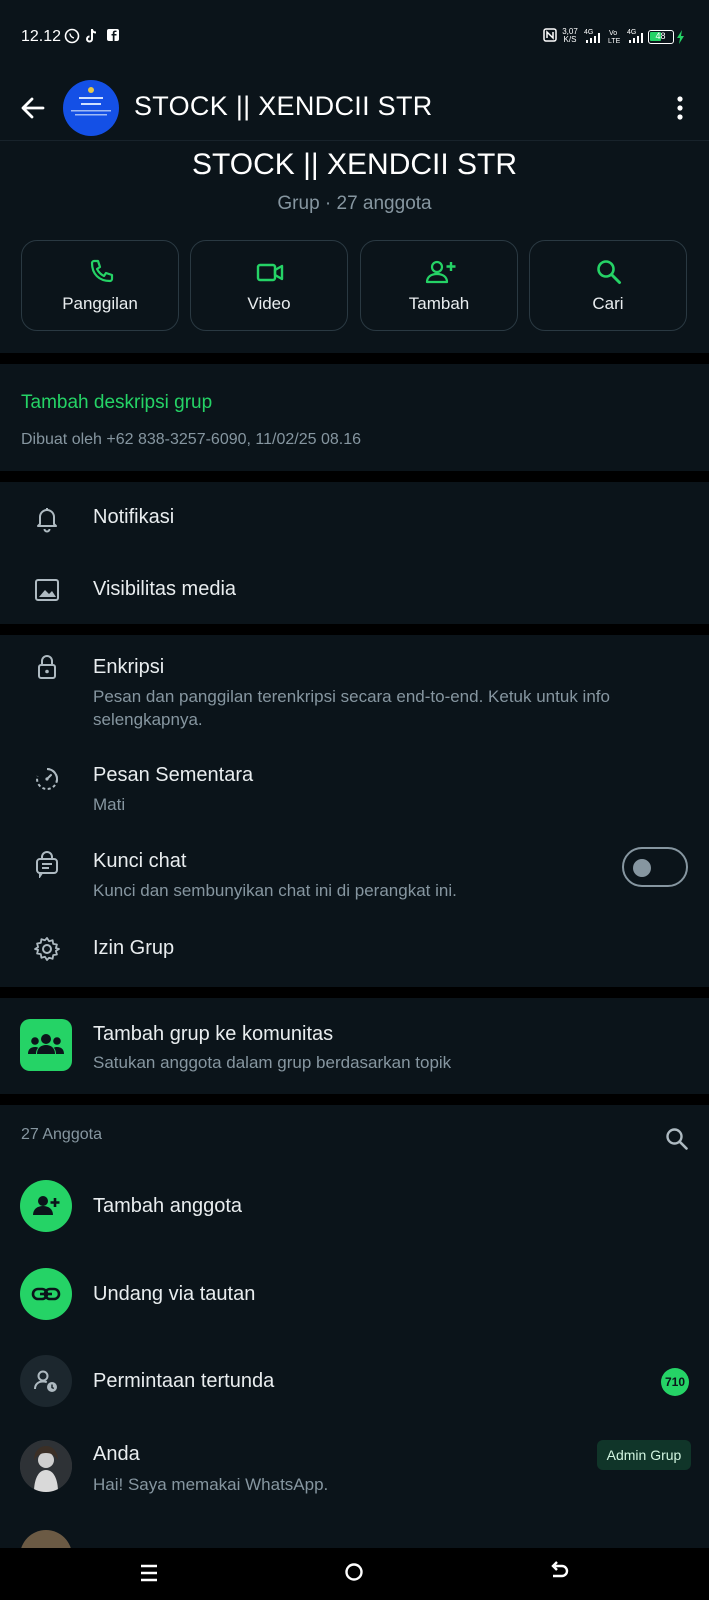  What do you see at coordinates (354, 1295) in the screenshot?
I see `invite-link-row: Undang via tautan` at bounding box center [354, 1295].